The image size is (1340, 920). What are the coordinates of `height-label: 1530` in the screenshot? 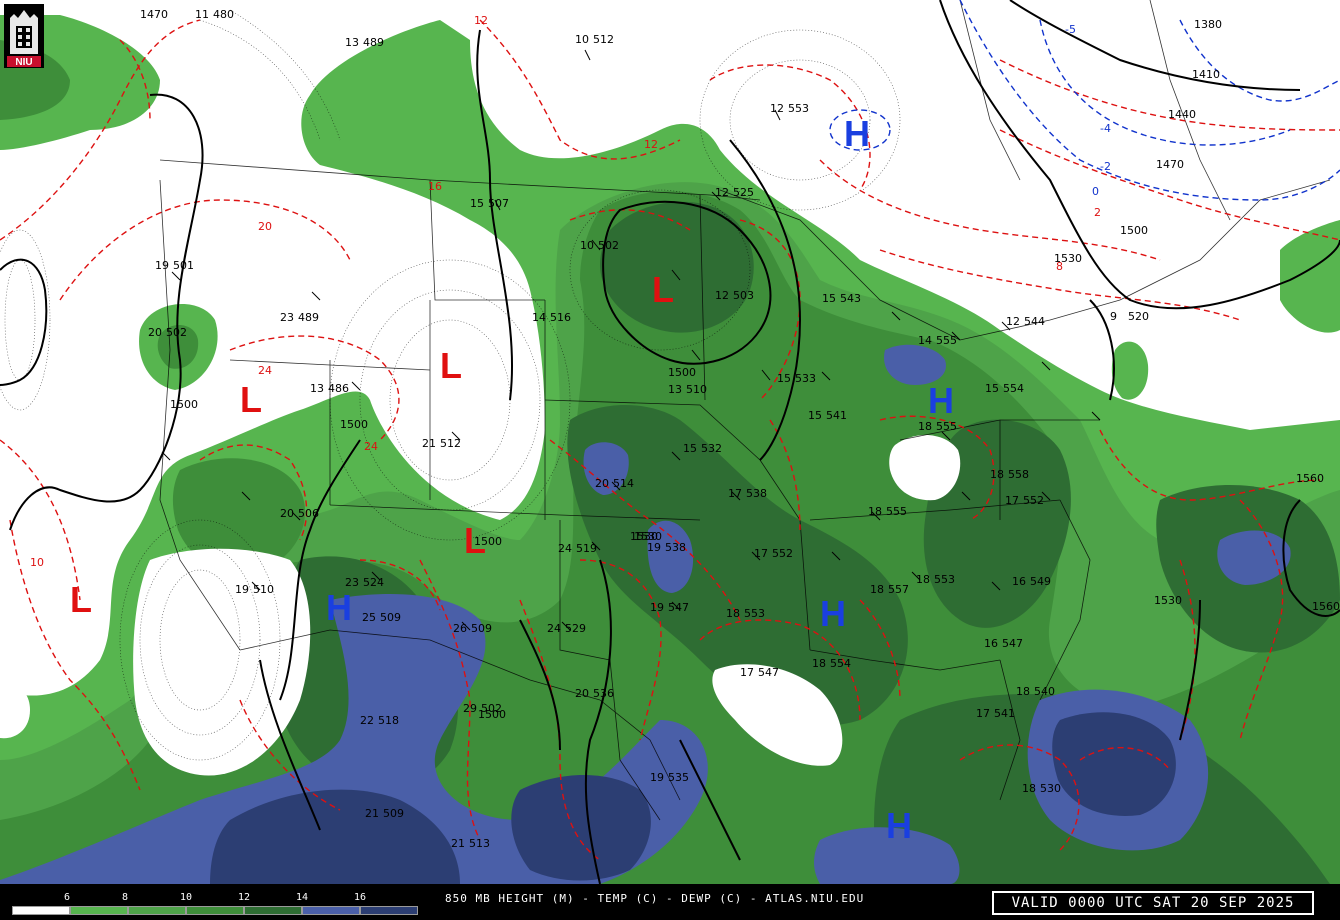 It's located at (1168, 600).